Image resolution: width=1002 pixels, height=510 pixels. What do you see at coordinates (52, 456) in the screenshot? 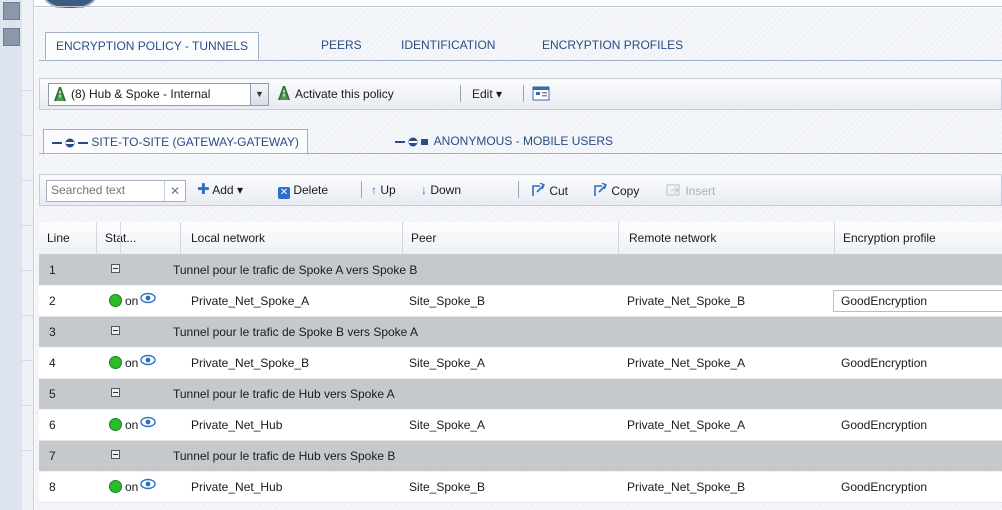
I see `line-number: 7` at bounding box center [52, 456].